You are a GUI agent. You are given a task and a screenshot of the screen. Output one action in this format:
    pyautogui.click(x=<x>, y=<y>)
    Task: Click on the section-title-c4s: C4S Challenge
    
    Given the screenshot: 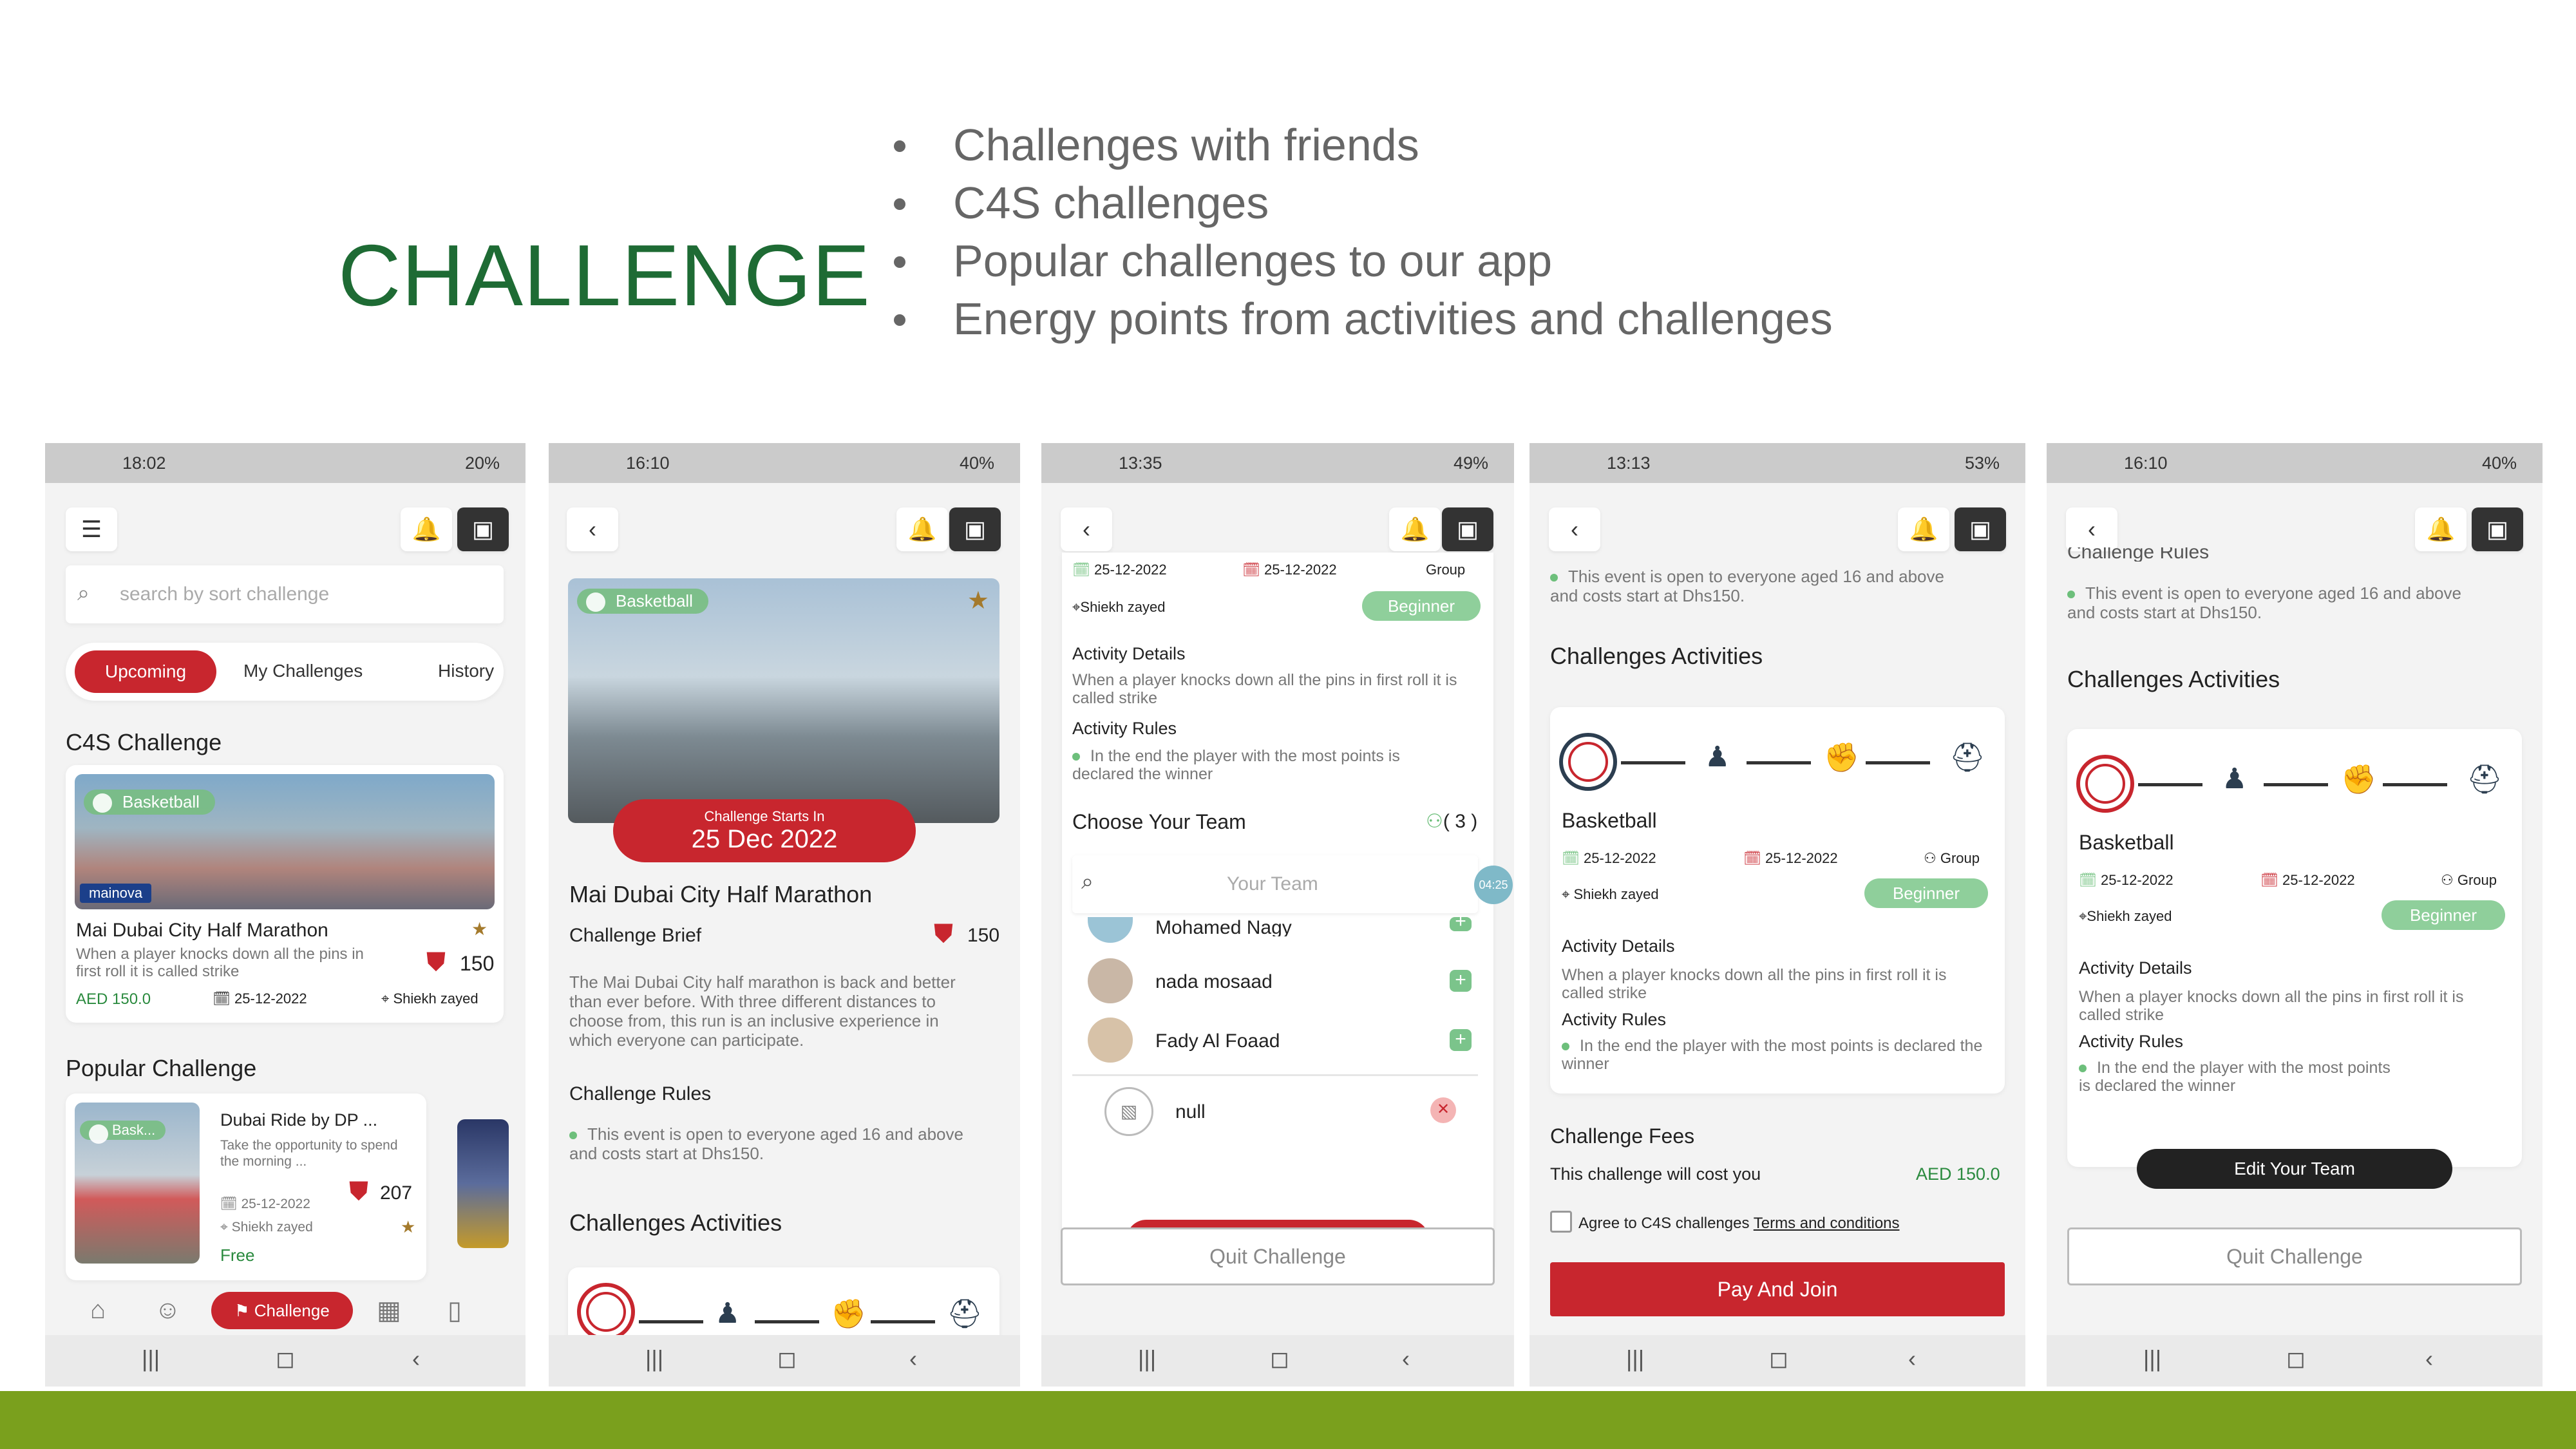 What is the action you would take?
    pyautogui.click(x=144, y=742)
    